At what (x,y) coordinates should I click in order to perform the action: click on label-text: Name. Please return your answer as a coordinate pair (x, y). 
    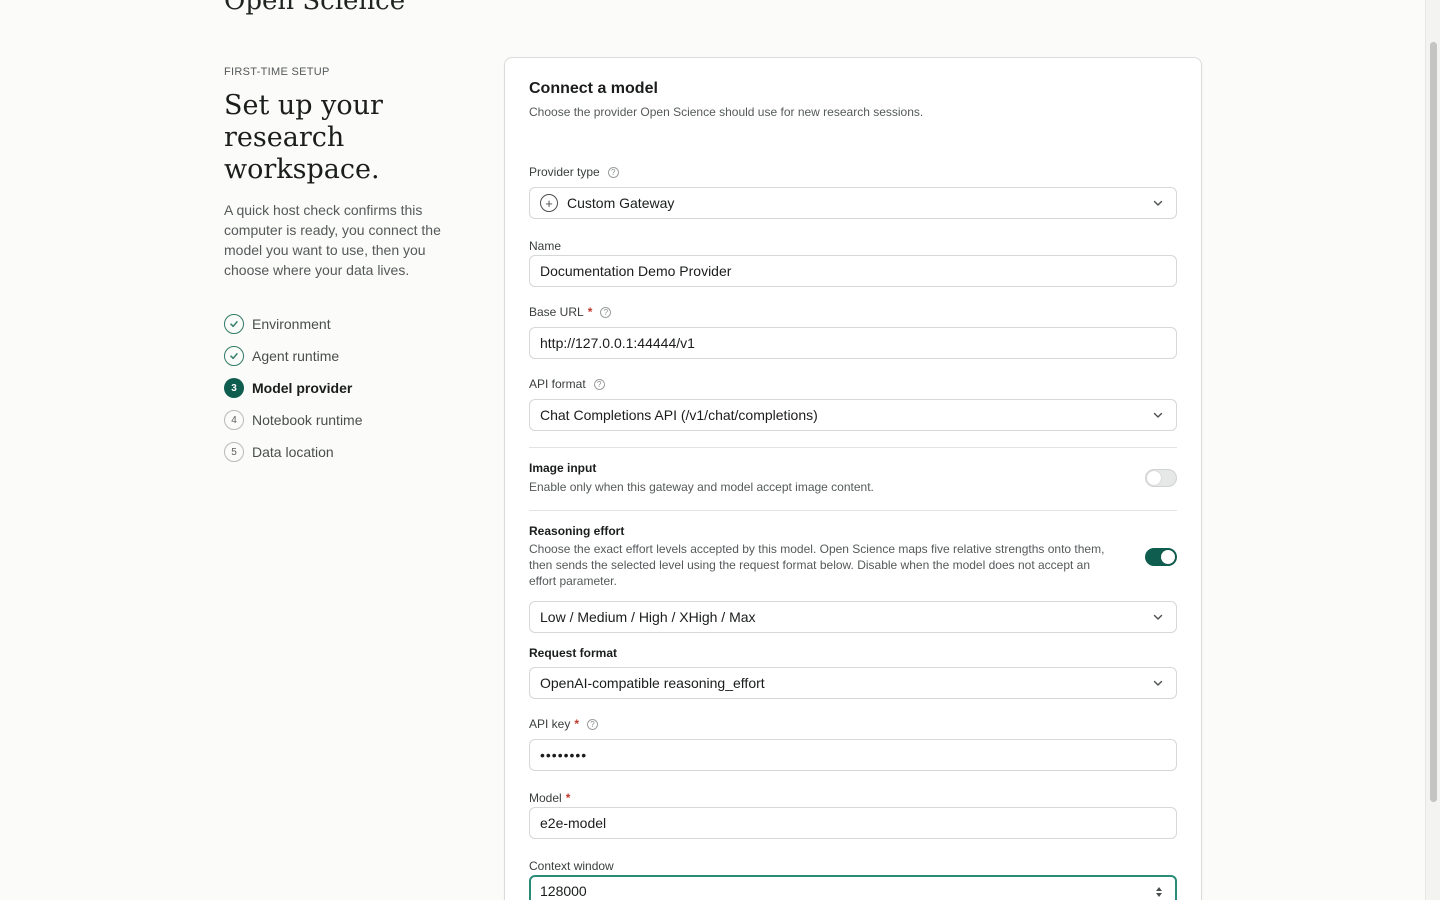
    Looking at the image, I should click on (545, 246).